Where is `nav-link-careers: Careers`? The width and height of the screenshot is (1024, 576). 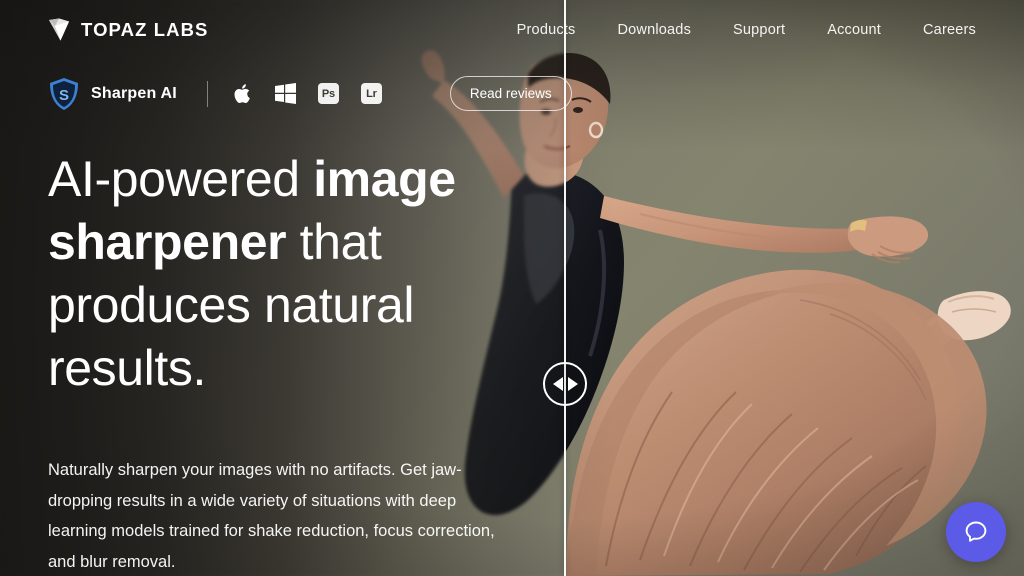 nav-link-careers: Careers is located at coordinates (949, 30).